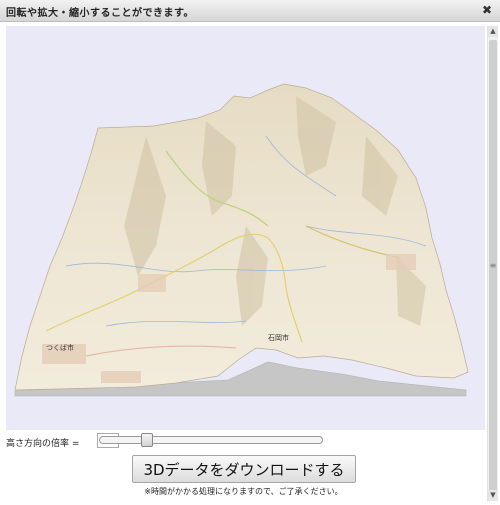 This screenshot has width=500, height=505. What do you see at coordinates (278, 337) in the screenshot?
I see `place-label-ishioka: 石岡市` at bounding box center [278, 337].